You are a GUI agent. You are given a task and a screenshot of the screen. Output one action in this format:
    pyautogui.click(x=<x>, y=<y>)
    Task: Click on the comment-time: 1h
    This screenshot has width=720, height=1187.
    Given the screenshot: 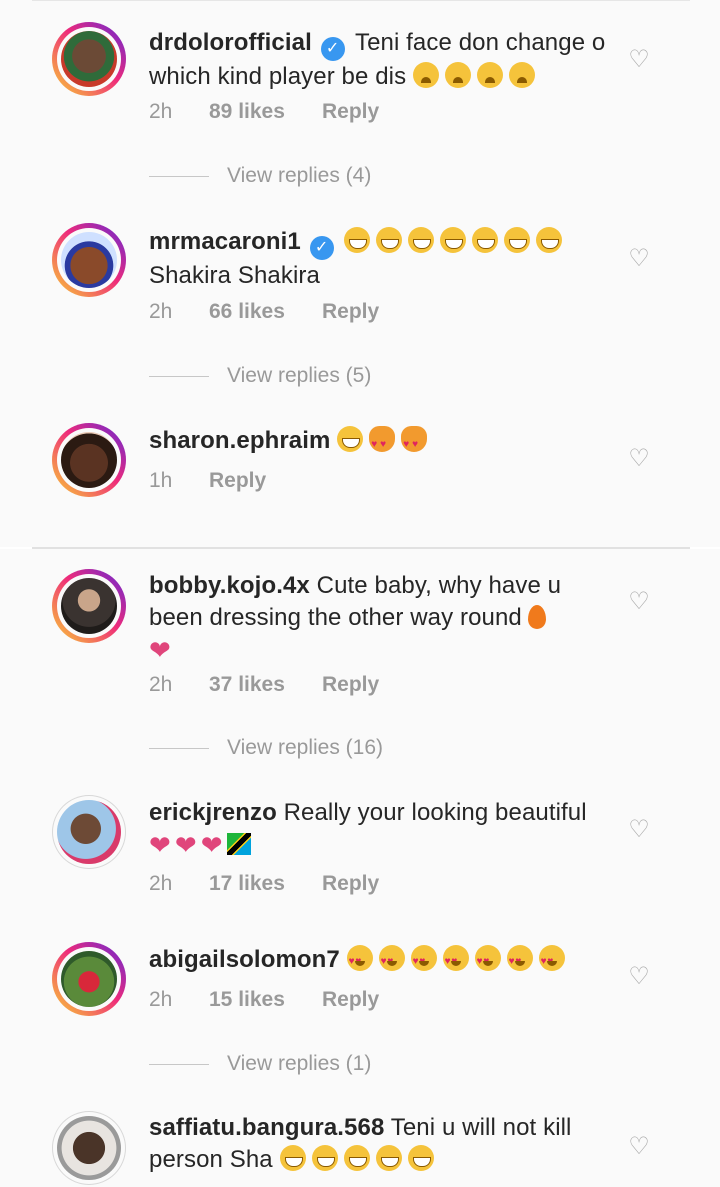 What is the action you would take?
    pyautogui.click(x=161, y=480)
    